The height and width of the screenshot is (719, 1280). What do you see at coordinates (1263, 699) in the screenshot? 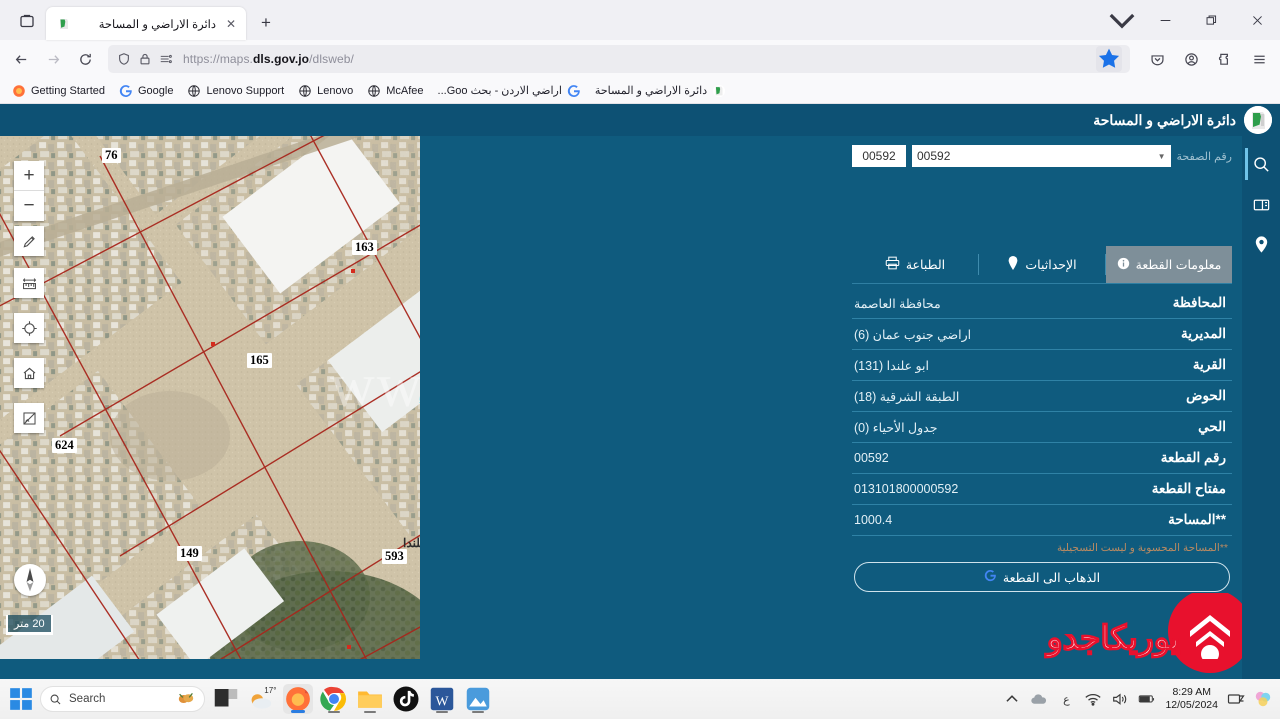
I see `copilot-icon` at bounding box center [1263, 699].